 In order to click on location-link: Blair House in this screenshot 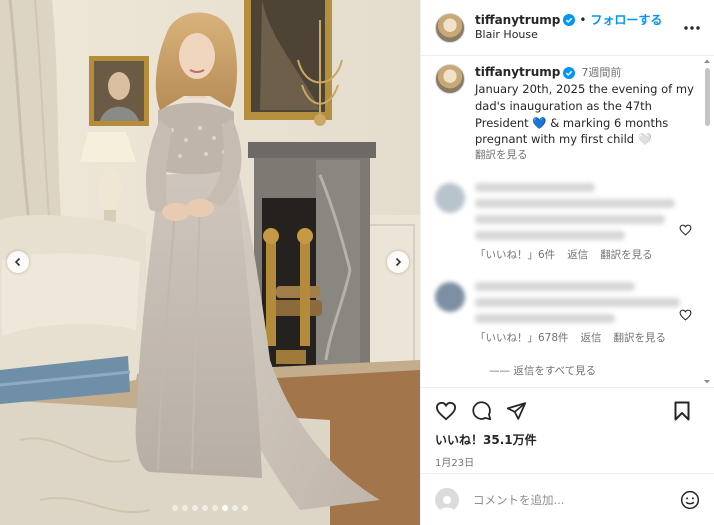, I will do `click(578, 35)`.